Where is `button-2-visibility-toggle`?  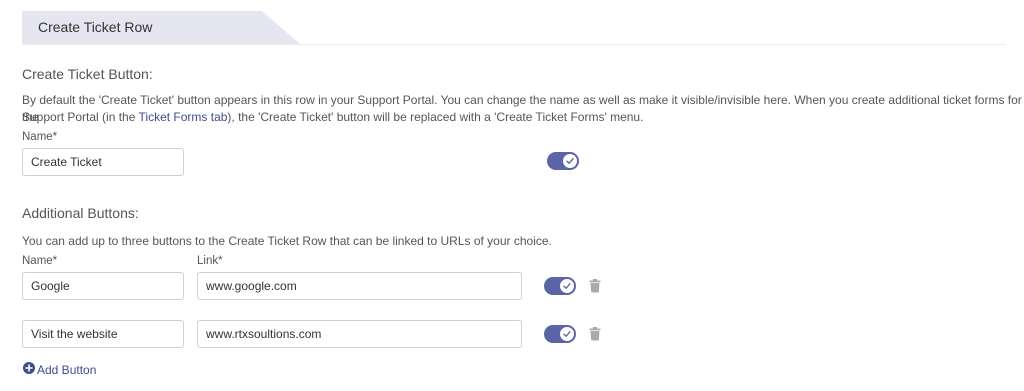
button-2-visibility-toggle is located at coordinates (560, 334).